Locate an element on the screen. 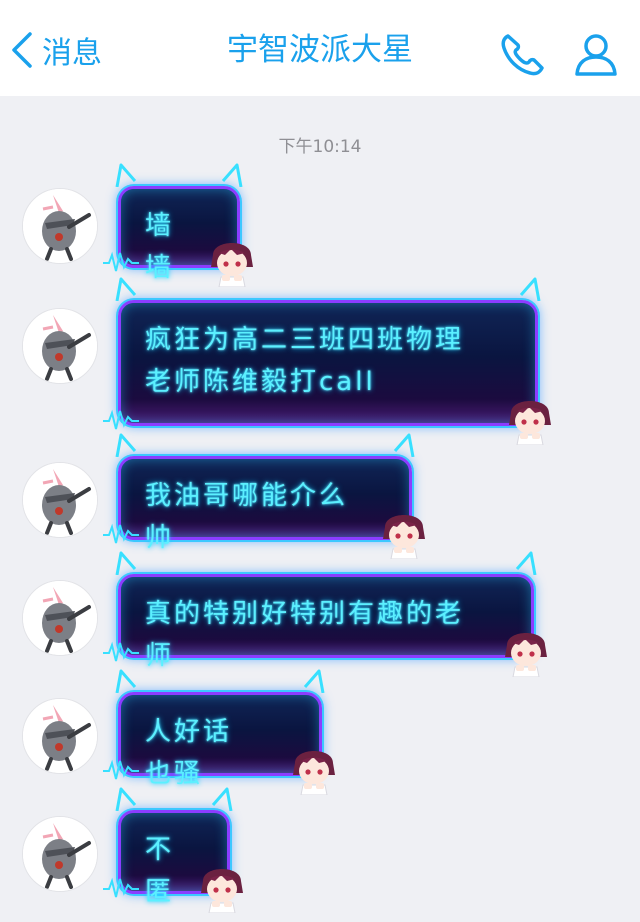 The width and height of the screenshot is (640, 922). message-bubble: 我油哥哪能介么帅 is located at coordinates (264, 496).